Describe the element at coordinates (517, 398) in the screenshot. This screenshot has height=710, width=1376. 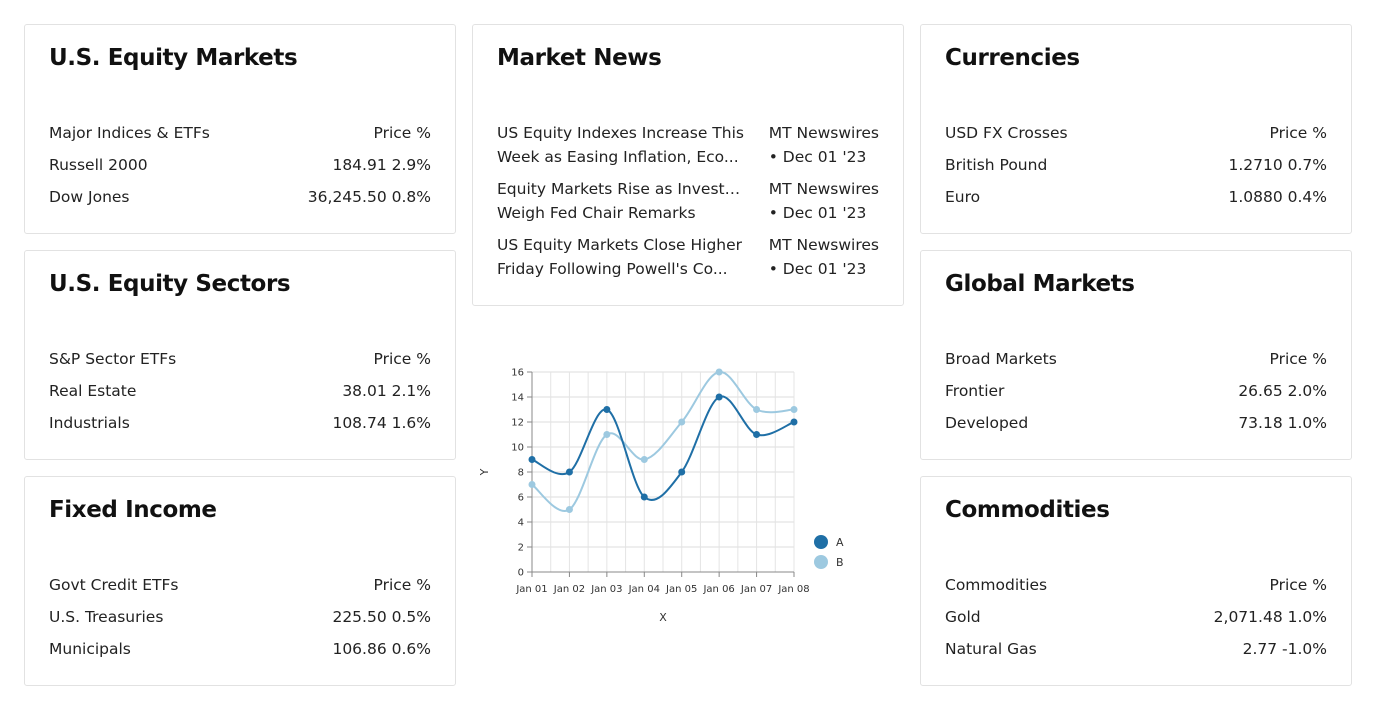
I see `y-tick-label: 14` at that location.